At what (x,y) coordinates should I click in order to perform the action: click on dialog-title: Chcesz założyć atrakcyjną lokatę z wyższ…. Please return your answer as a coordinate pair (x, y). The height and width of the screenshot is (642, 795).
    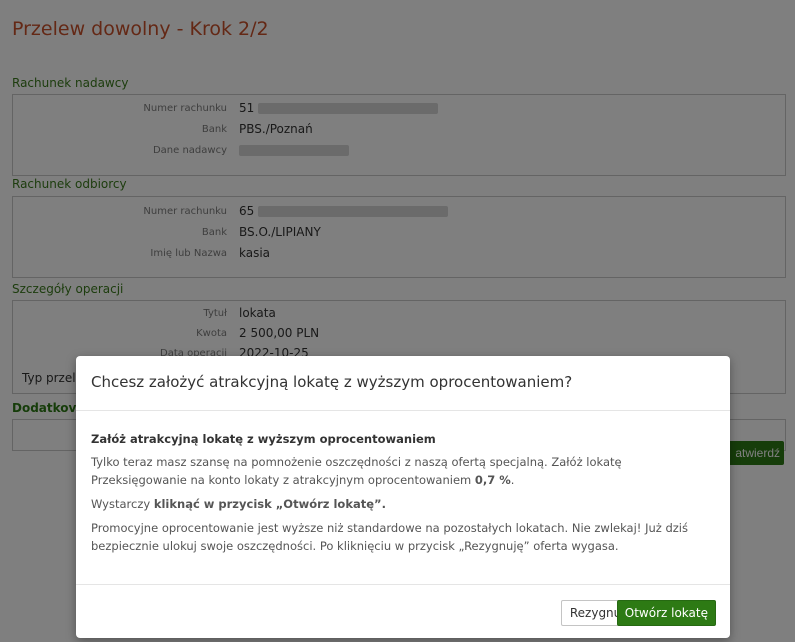
    Looking at the image, I should click on (332, 382).